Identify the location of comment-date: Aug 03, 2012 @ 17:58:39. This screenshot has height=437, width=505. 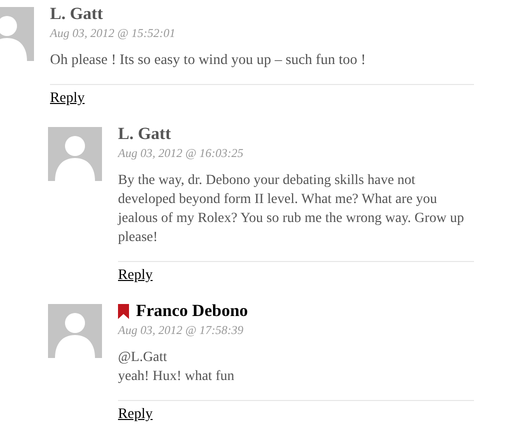
(181, 330).